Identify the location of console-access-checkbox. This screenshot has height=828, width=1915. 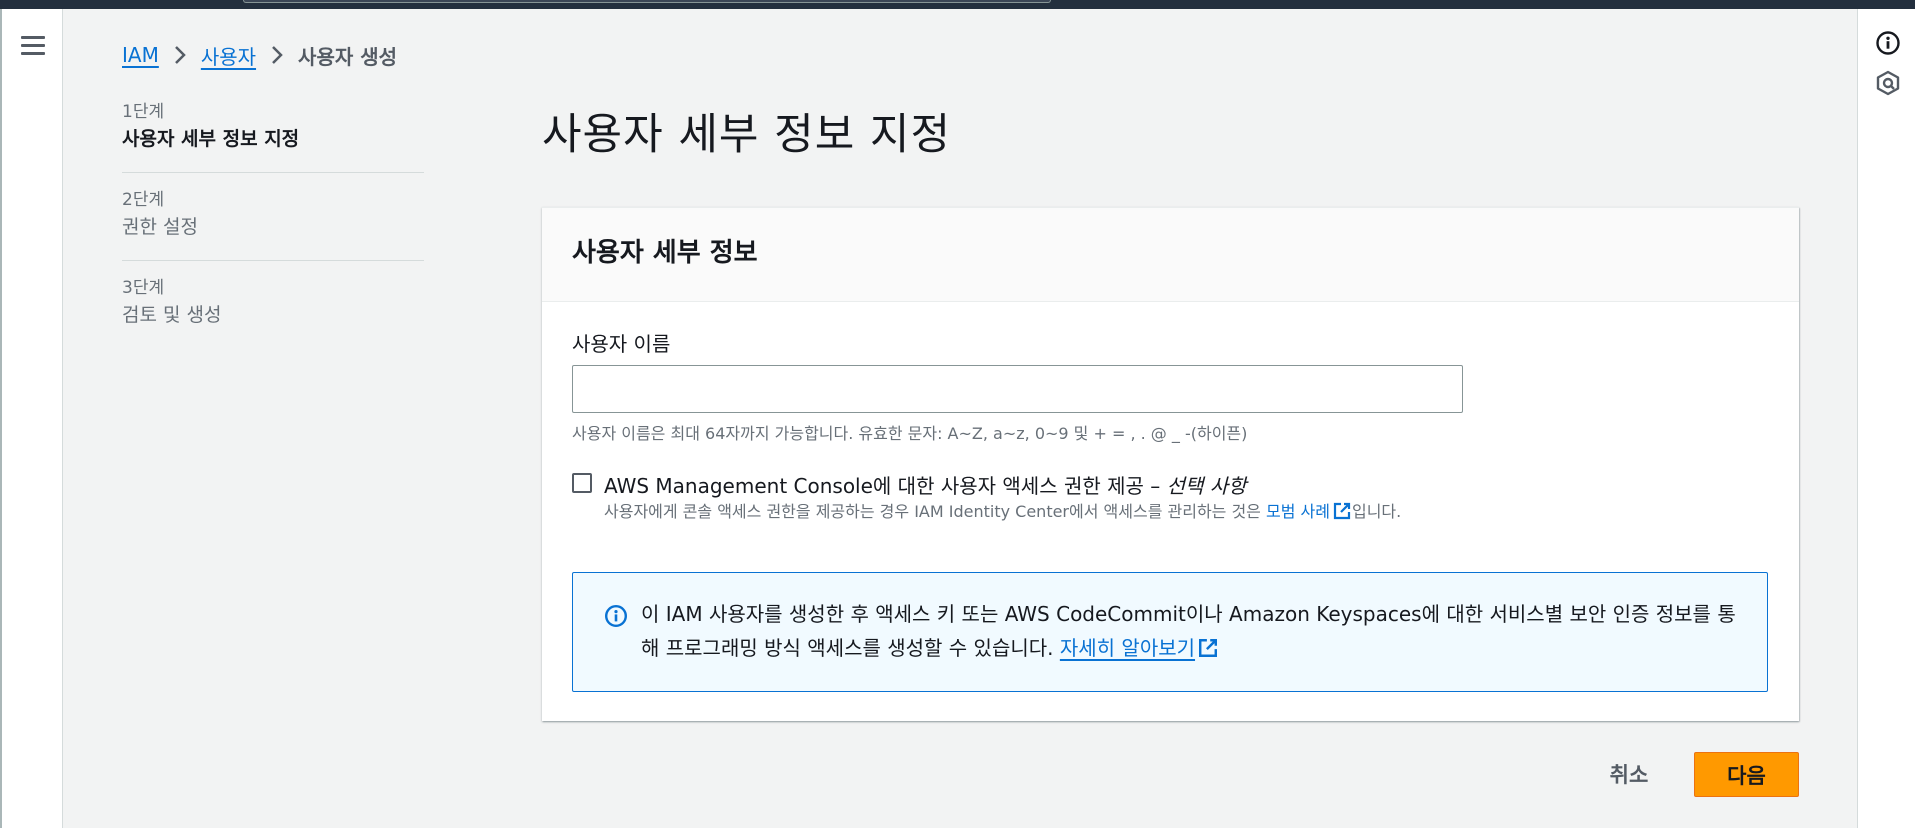
(582, 483).